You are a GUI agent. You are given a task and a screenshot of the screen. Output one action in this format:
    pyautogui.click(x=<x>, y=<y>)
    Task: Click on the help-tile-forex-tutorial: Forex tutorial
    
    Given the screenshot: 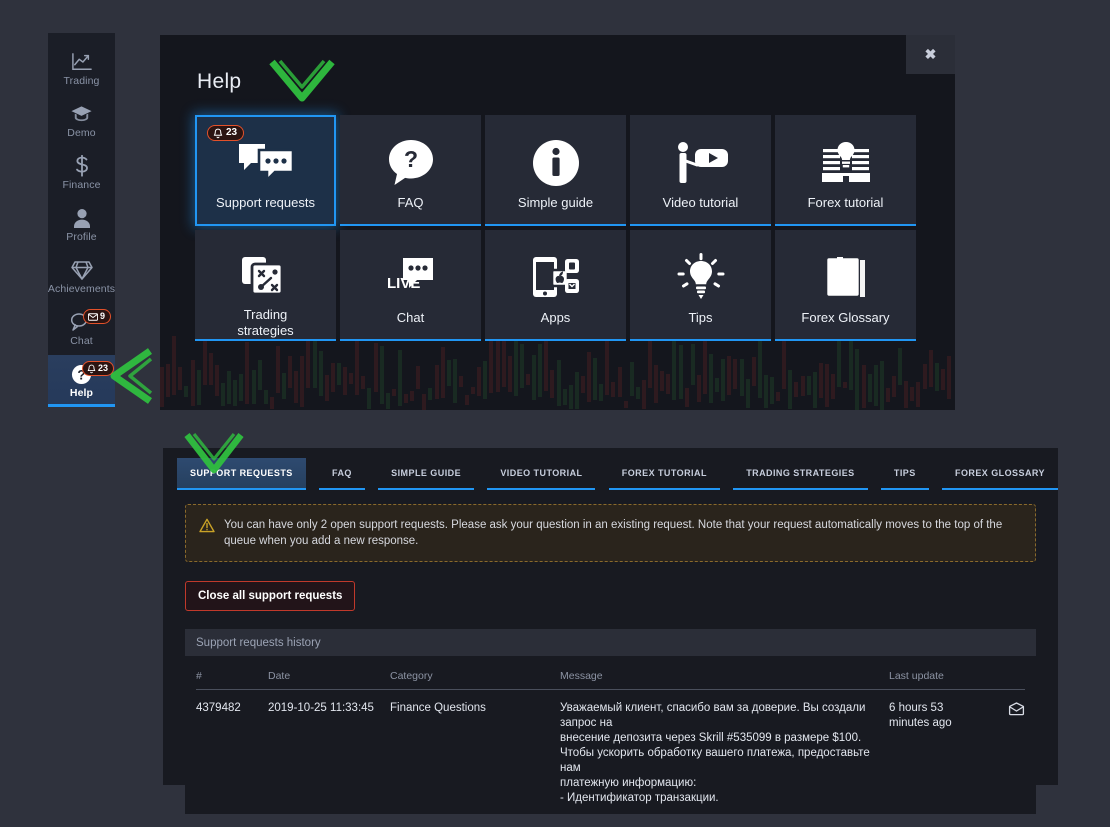 What is the action you would take?
    pyautogui.click(x=845, y=170)
    